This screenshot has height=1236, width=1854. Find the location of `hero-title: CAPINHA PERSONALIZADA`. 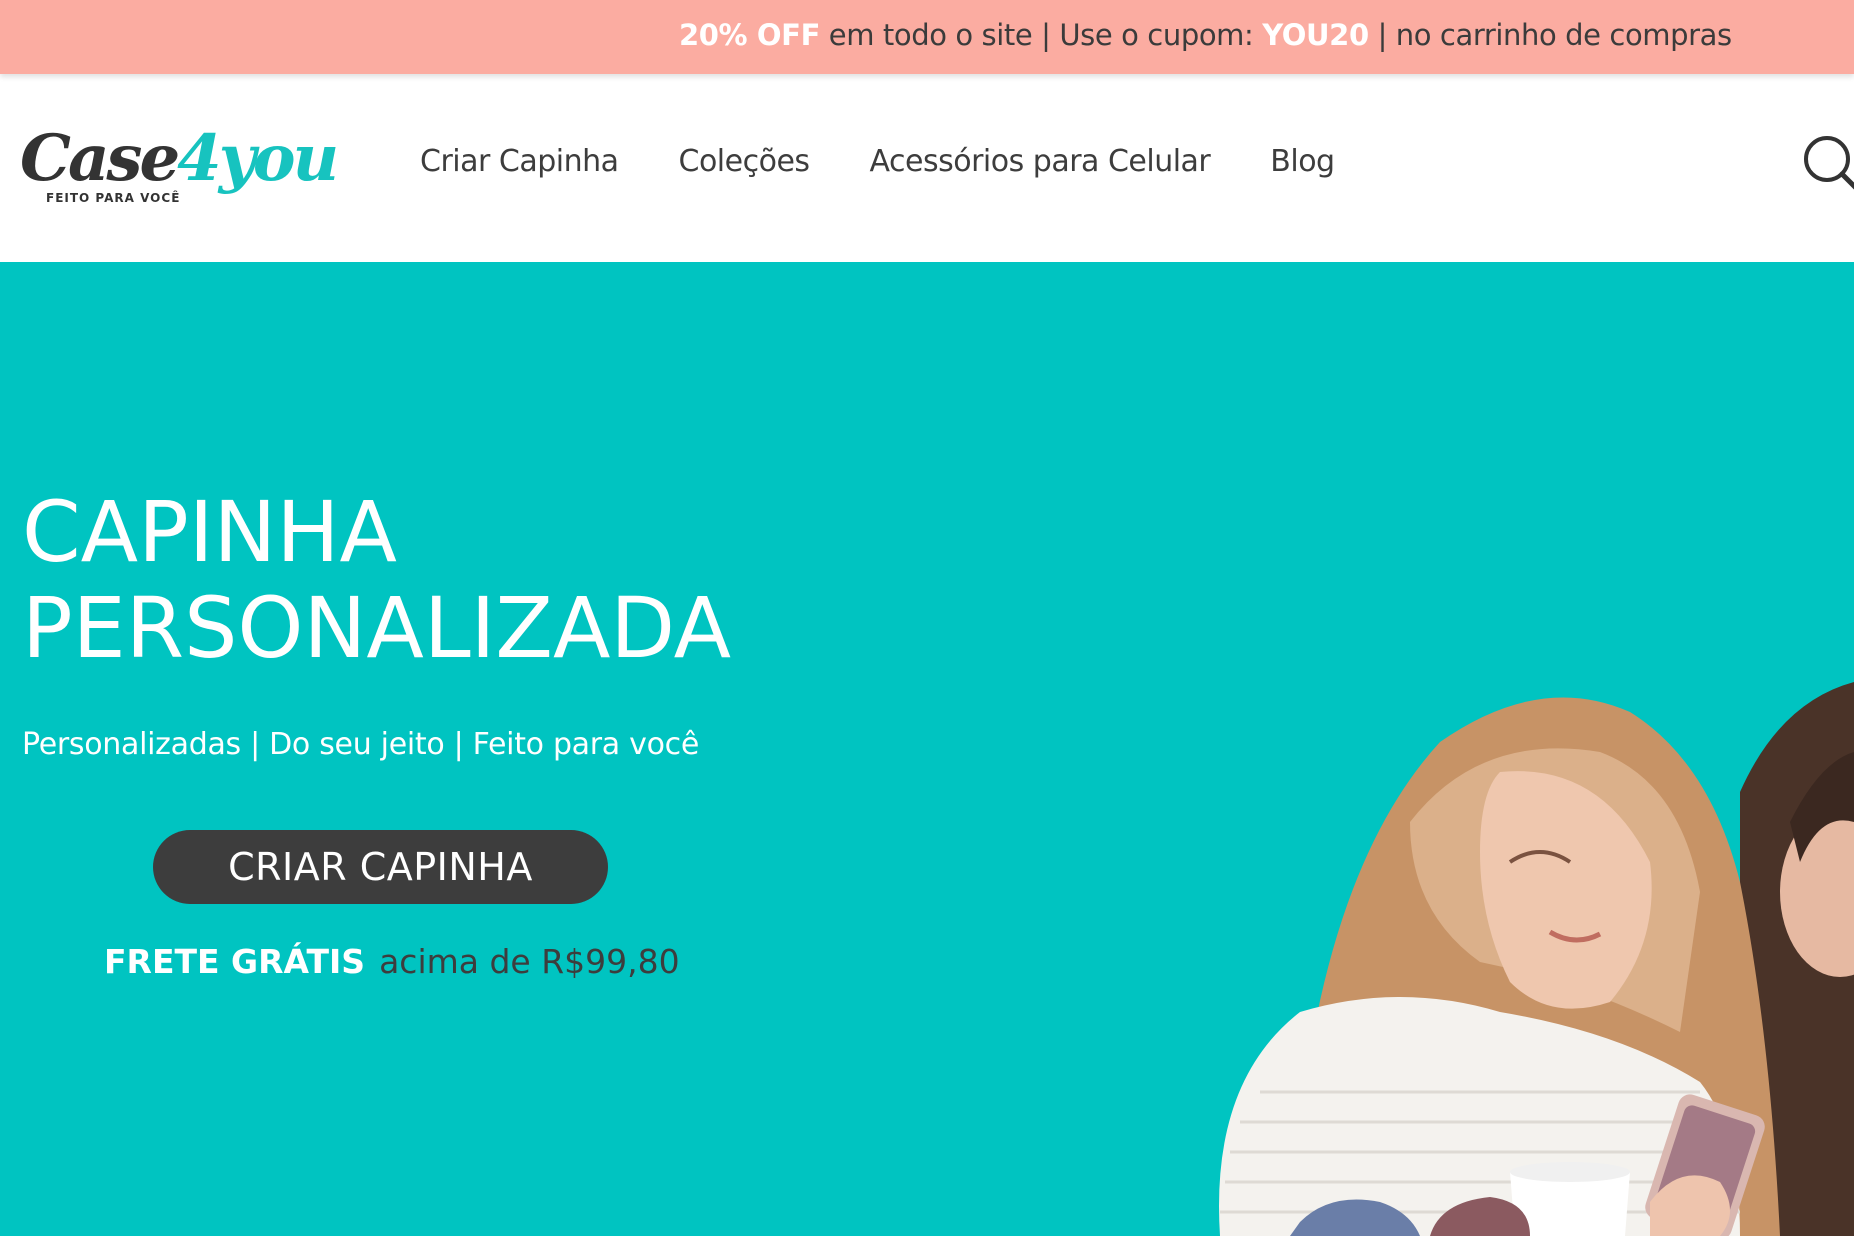

hero-title: CAPINHA PERSONALIZADA is located at coordinates (376, 580).